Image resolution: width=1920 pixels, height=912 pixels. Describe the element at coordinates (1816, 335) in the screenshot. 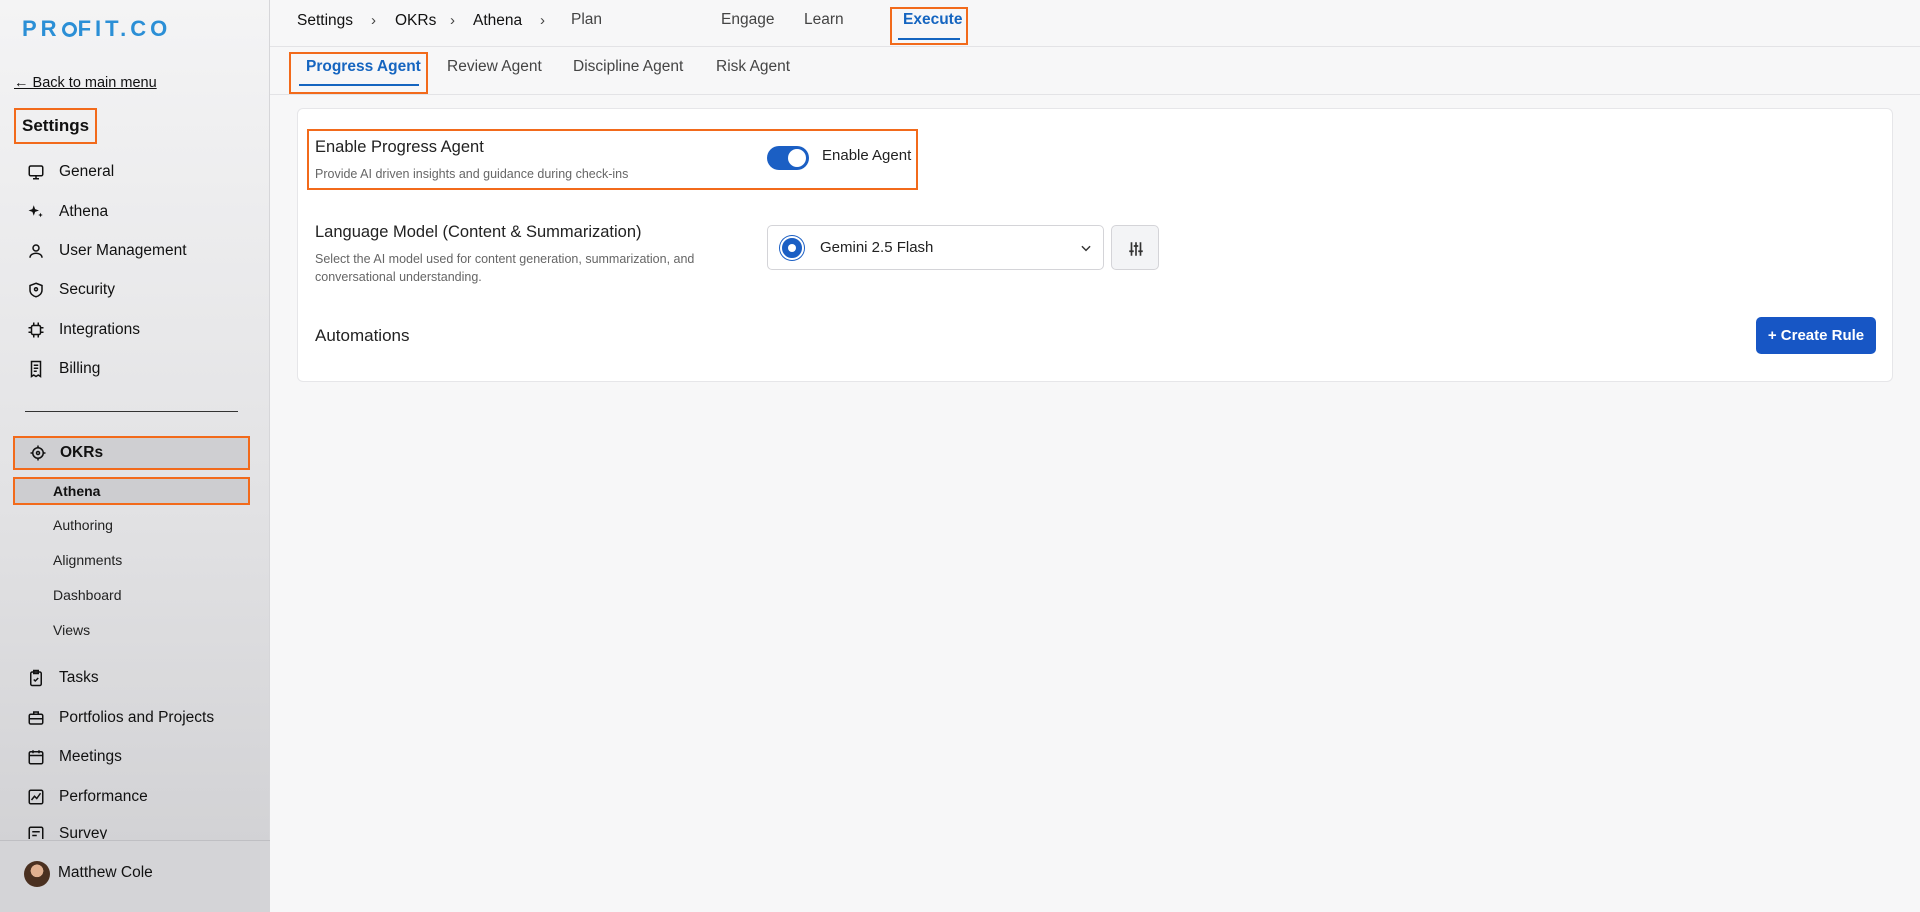

I see `create-rule-button: + Create Rule` at that location.